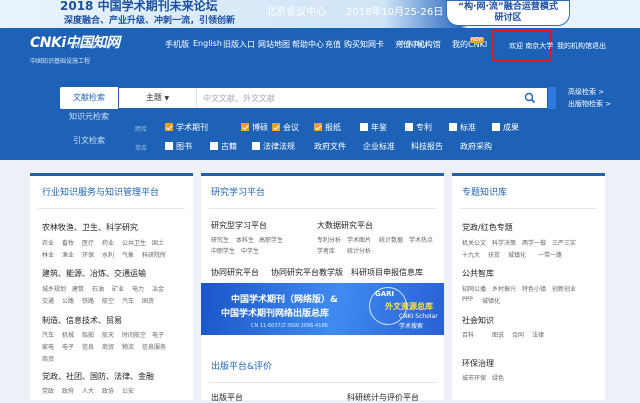 This screenshot has width=640, height=403. Describe the element at coordinates (333, 44) in the screenshot. I see `nav-recharge: 充值` at that location.